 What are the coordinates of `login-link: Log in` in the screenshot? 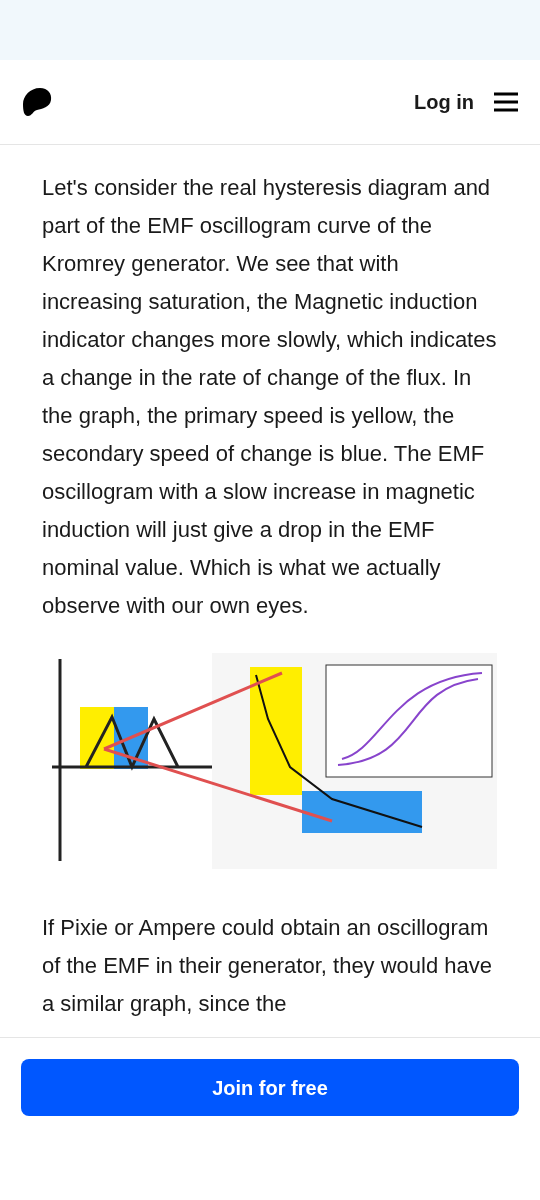 It's located at (444, 102).